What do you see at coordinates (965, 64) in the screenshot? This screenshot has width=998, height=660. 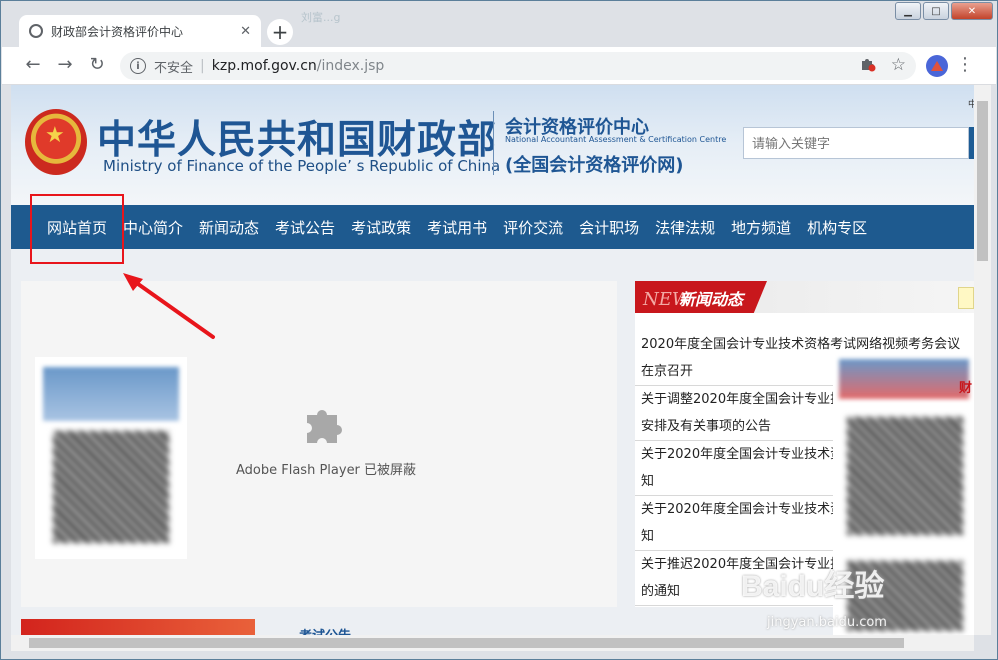 I see `kebab-menu-icon: ⋮` at bounding box center [965, 64].